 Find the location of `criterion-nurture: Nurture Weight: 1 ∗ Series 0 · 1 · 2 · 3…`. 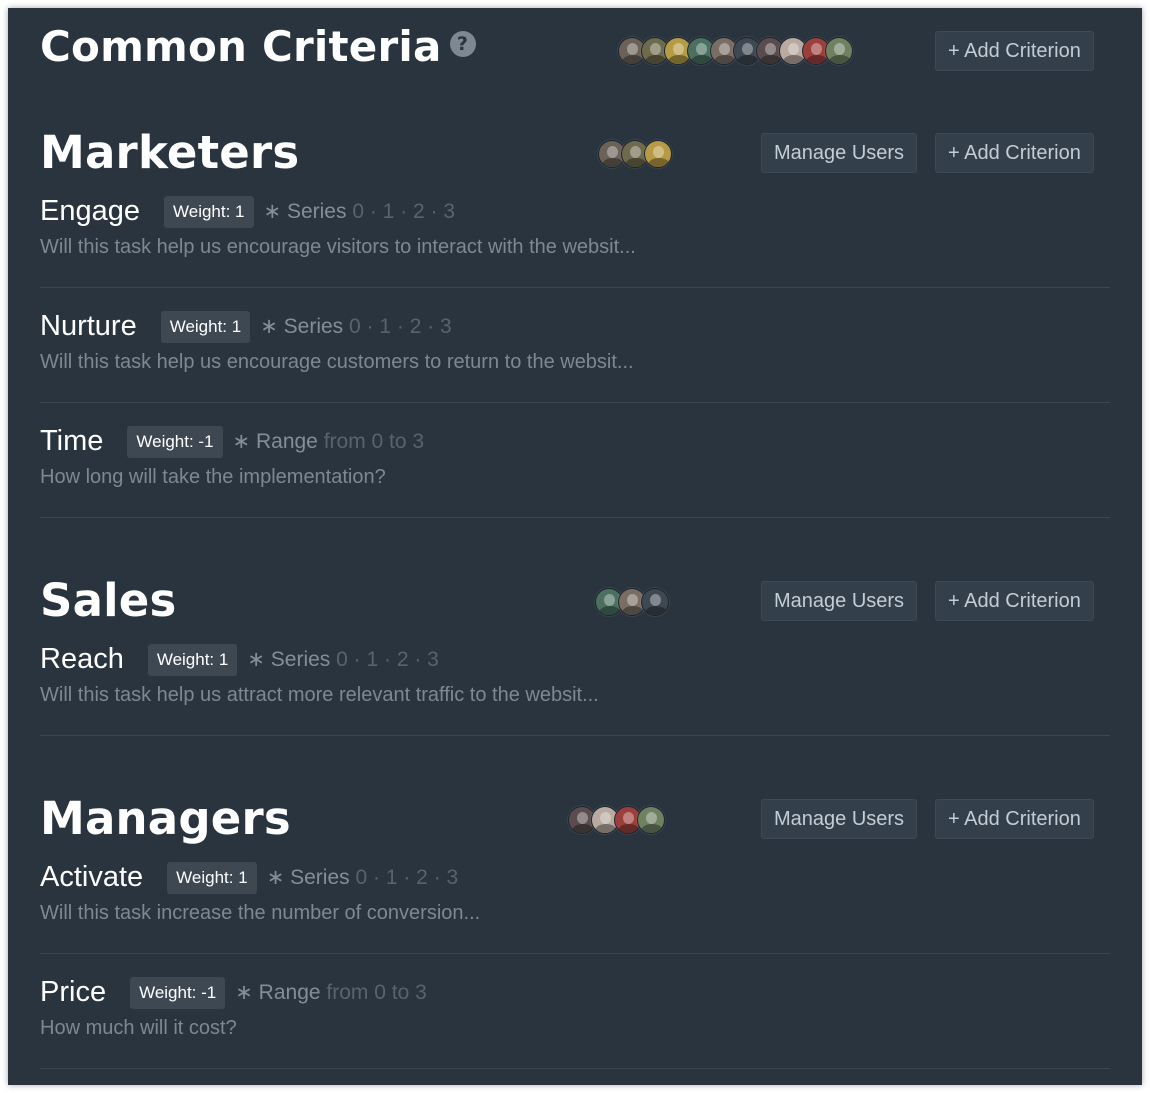

criterion-nurture: Nurture Weight: 1 ∗ Series 0 · 1 · 2 · 3… is located at coordinates (575, 356).